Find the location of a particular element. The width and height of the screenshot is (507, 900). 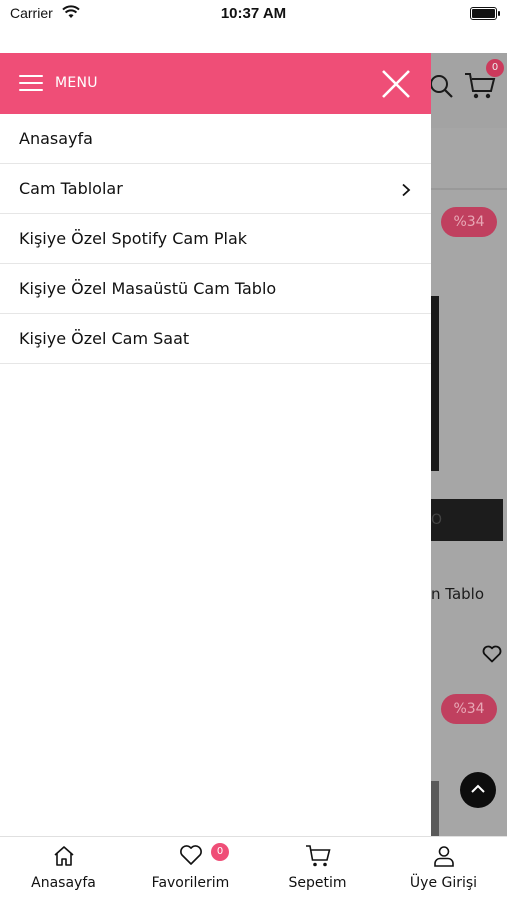

favorites-count-badge: 0 is located at coordinates (220, 852).